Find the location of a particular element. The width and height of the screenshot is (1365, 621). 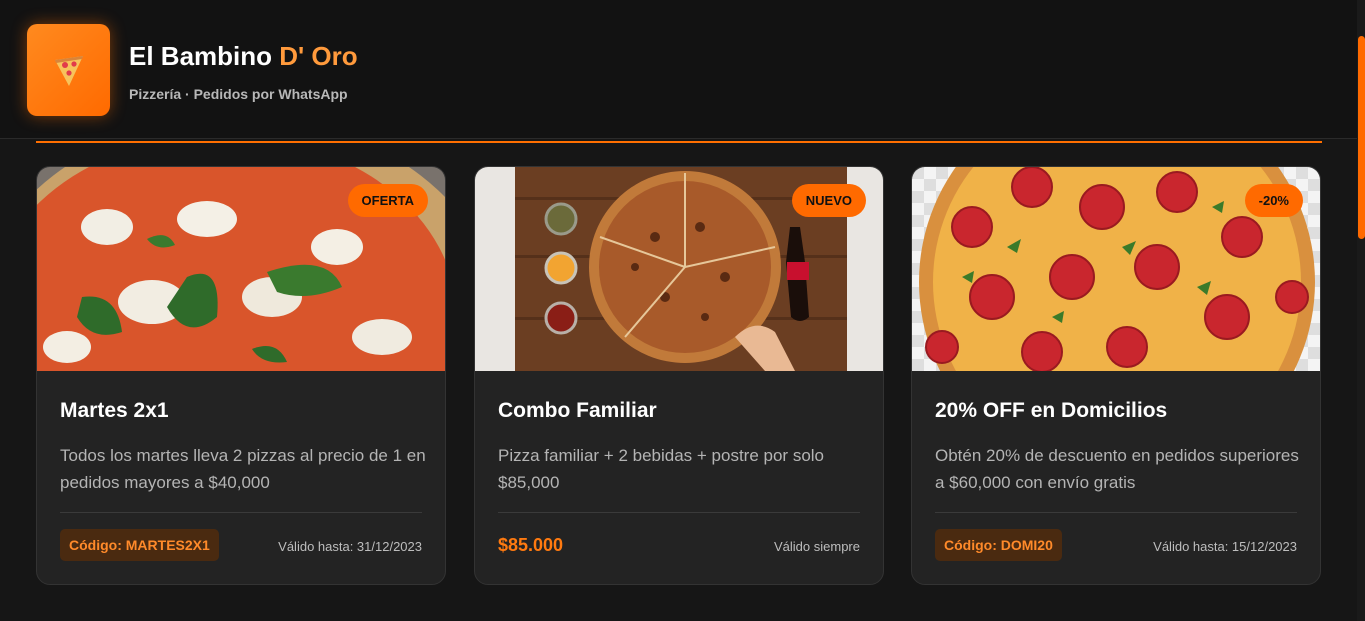

brand-subtitle: Pizzería · Pedidos por WhatsApp is located at coordinates (238, 94).